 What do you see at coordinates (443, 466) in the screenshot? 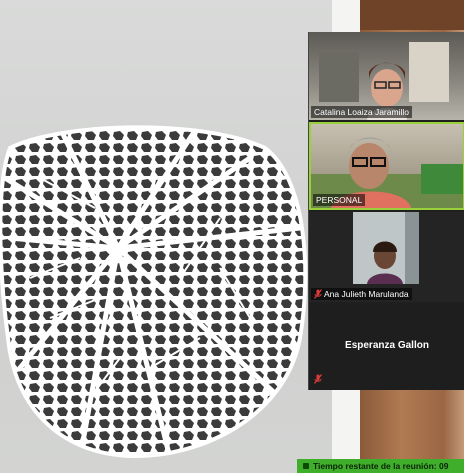
I see `timer-value: 09` at bounding box center [443, 466].